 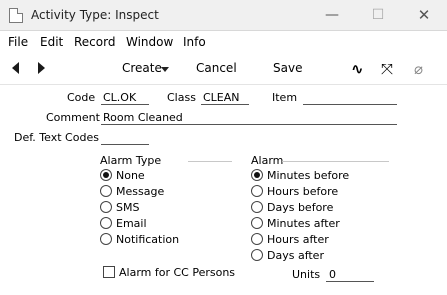 I want to click on radio-alarm-minutes-after, so click(x=257, y=223).